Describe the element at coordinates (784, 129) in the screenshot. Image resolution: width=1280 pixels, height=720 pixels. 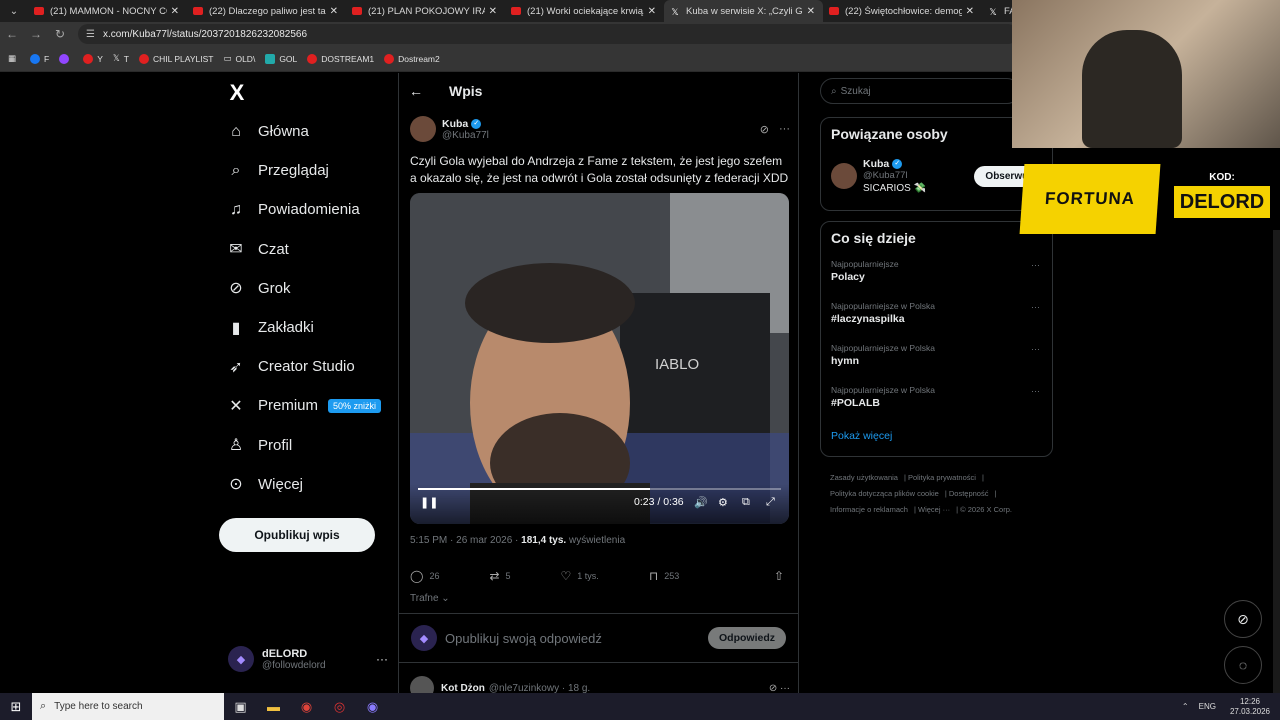
I see `post-more-icon: ···` at that location.